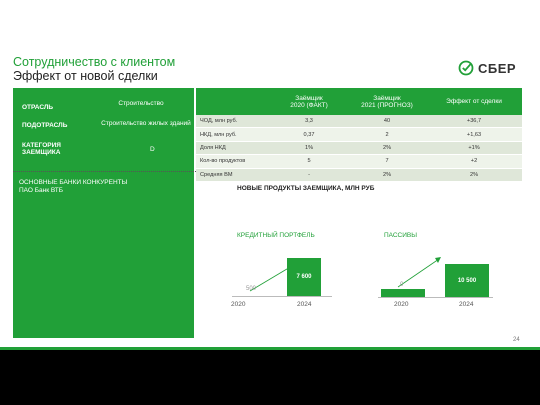 This screenshot has height=405, width=540. What do you see at coordinates (359, 175) in the screenshot?
I see `table-row: Средняя ВМ - 2% 2%` at bounding box center [359, 175].